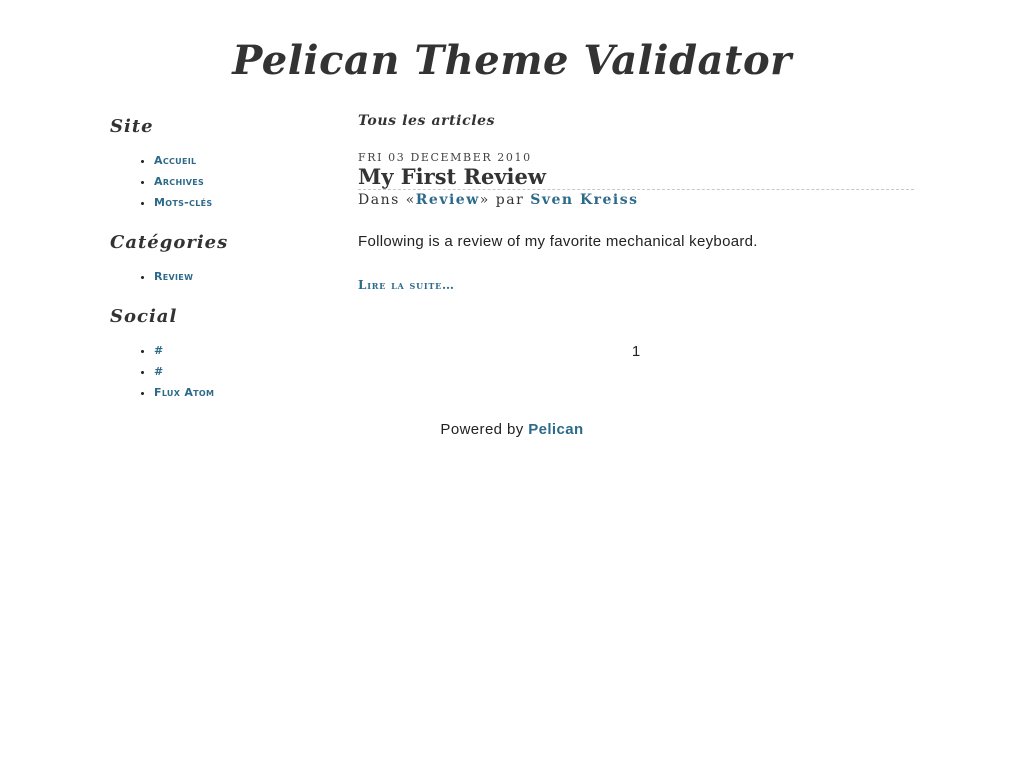  Describe the element at coordinates (159, 371) in the screenshot. I see `social-link-2: #` at that location.